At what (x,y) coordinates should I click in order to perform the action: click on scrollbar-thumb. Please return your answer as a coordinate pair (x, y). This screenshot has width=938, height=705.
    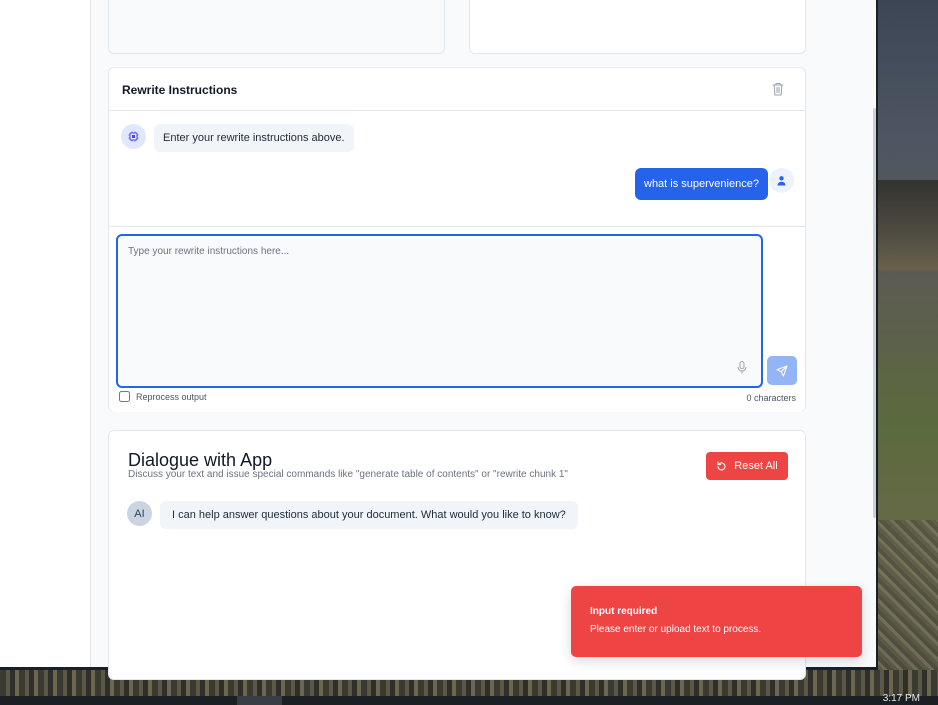
    Looking at the image, I should click on (874, 313).